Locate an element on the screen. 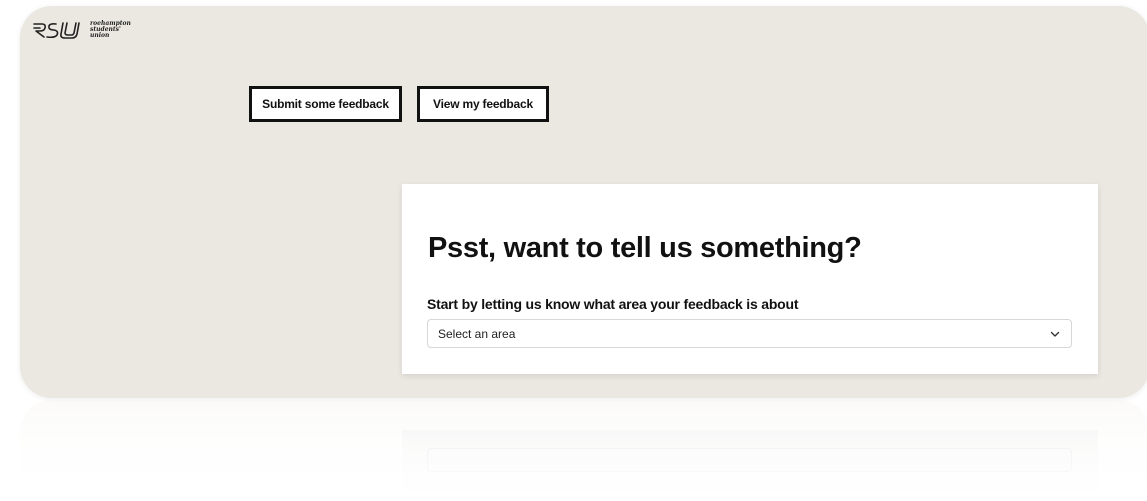  reflection-select-shape is located at coordinates (749, 460).